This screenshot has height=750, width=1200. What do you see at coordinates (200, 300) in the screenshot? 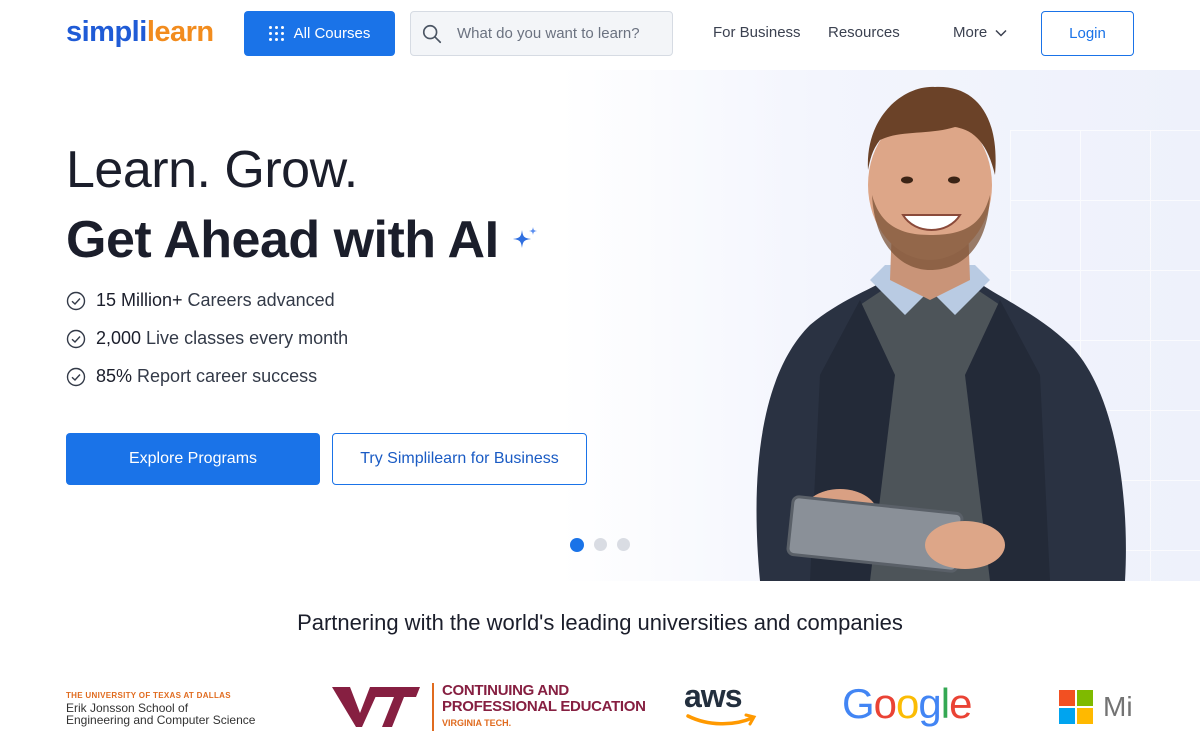
I see `stat-careers: 15 Million+ Careers advanced` at bounding box center [200, 300].